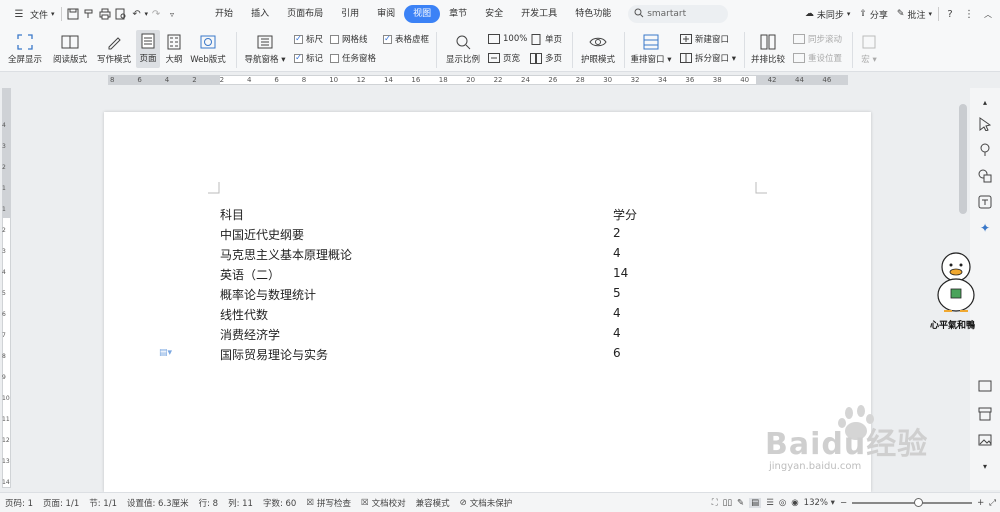 The height and width of the screenshot is (512, 1000). Describe the element at coordinates (985, 176) in the screenshot. I see `shapes-icon` at that location.